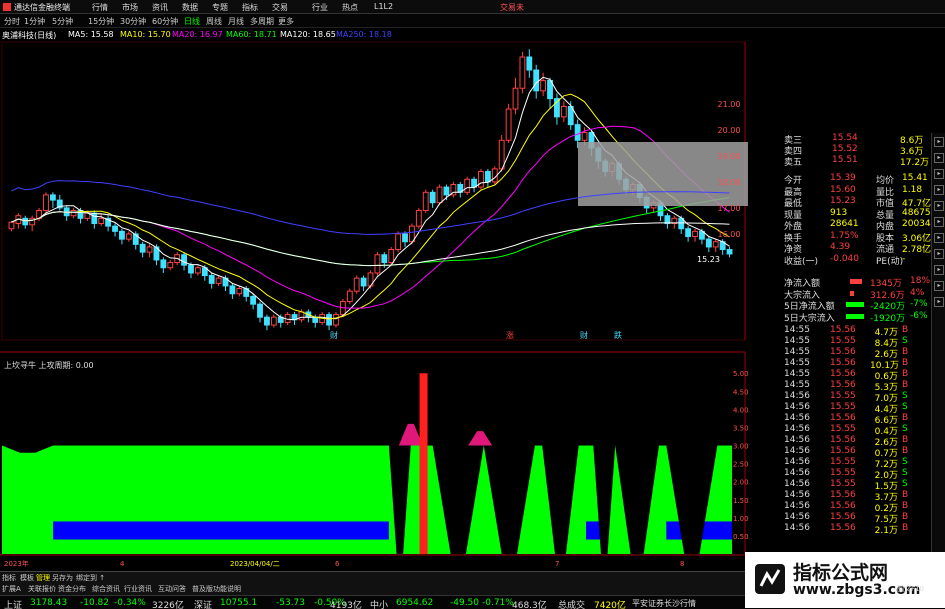  Describe the element at coordinates (610, 605) in the screenshot. I see `ticker-total-value: 7420亿` at that location.